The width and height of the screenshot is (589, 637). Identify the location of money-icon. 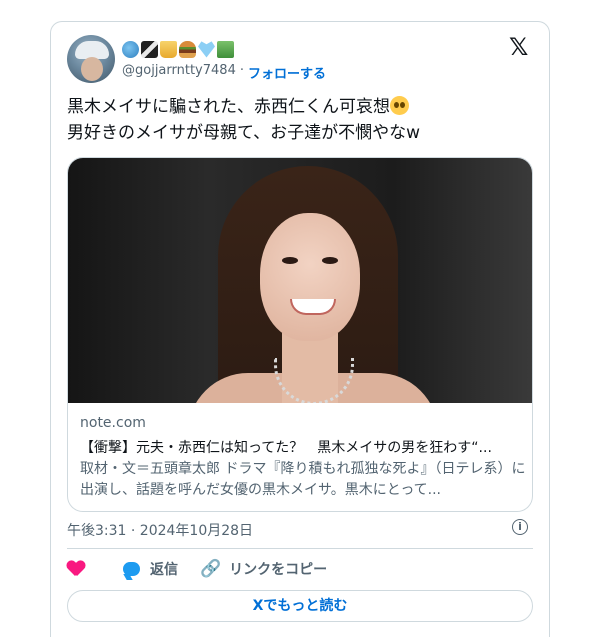
(225, 49).